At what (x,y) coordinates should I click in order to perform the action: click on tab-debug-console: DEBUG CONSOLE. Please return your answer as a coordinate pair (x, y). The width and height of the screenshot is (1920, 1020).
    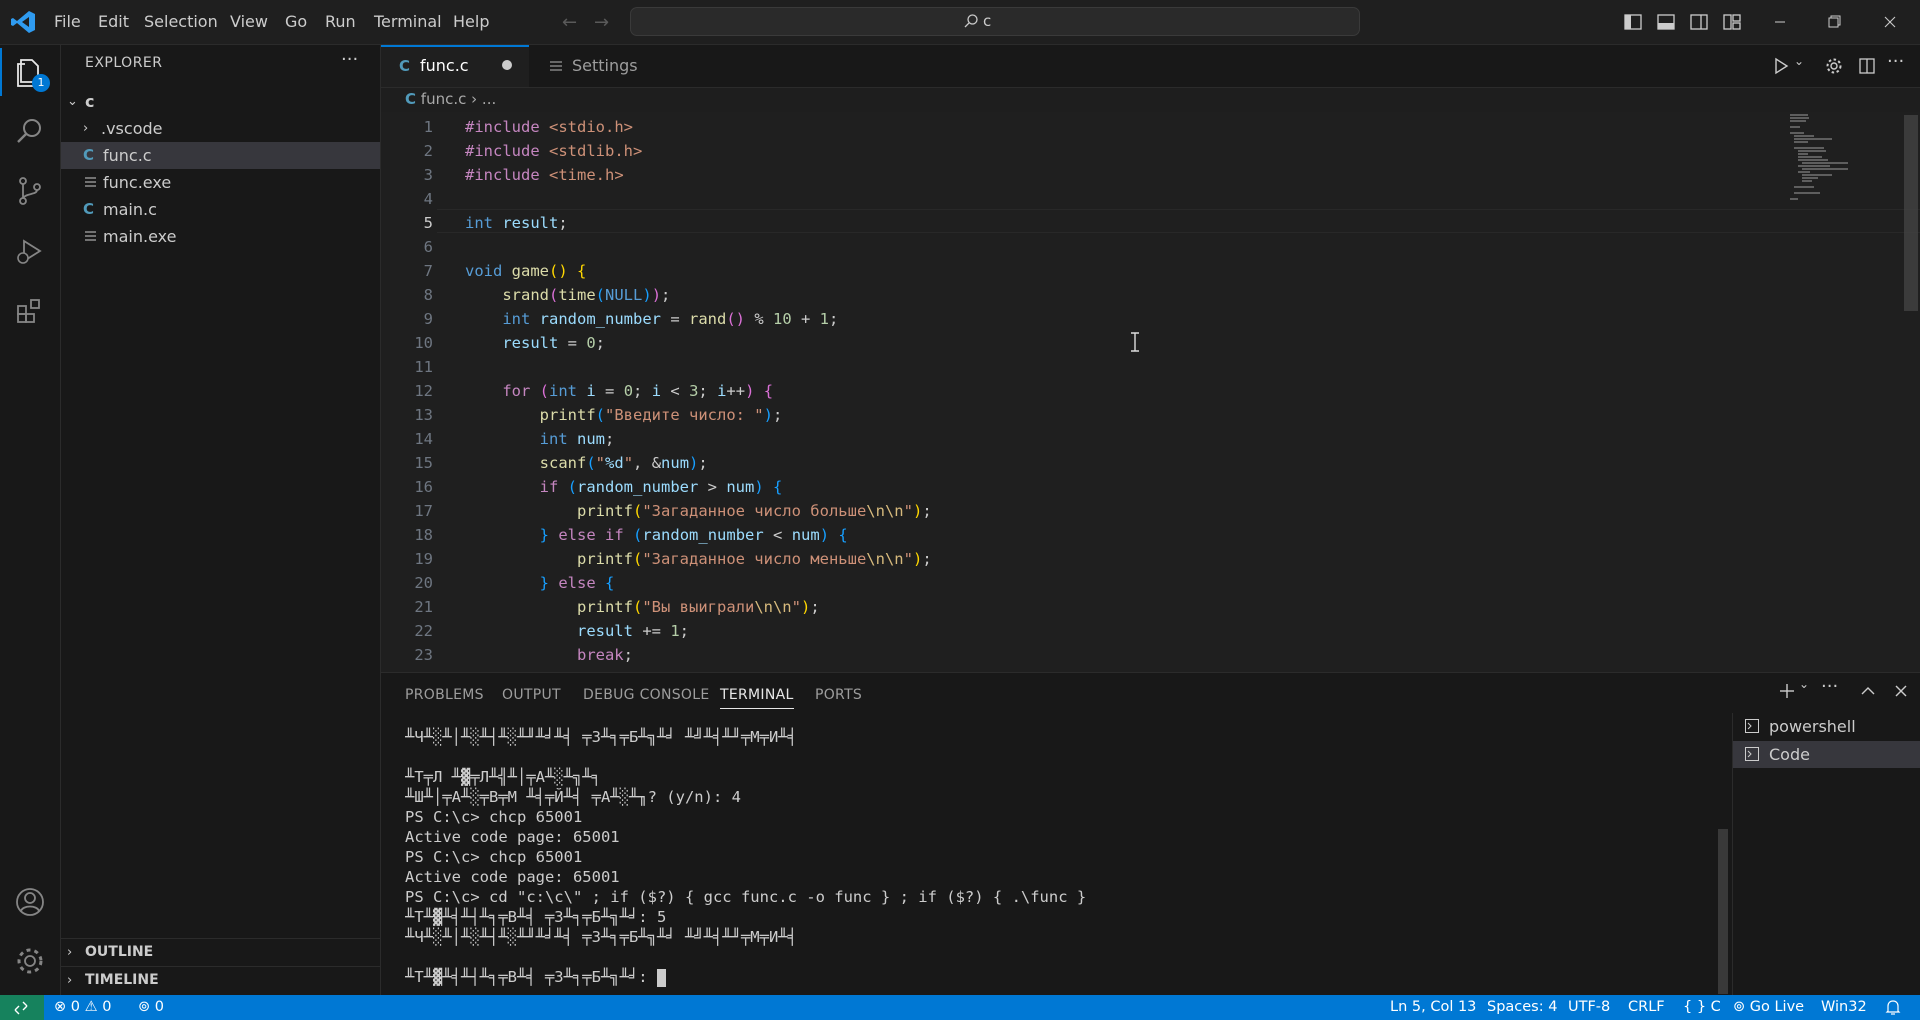
    Looking at the image, I should click on (646, 695).